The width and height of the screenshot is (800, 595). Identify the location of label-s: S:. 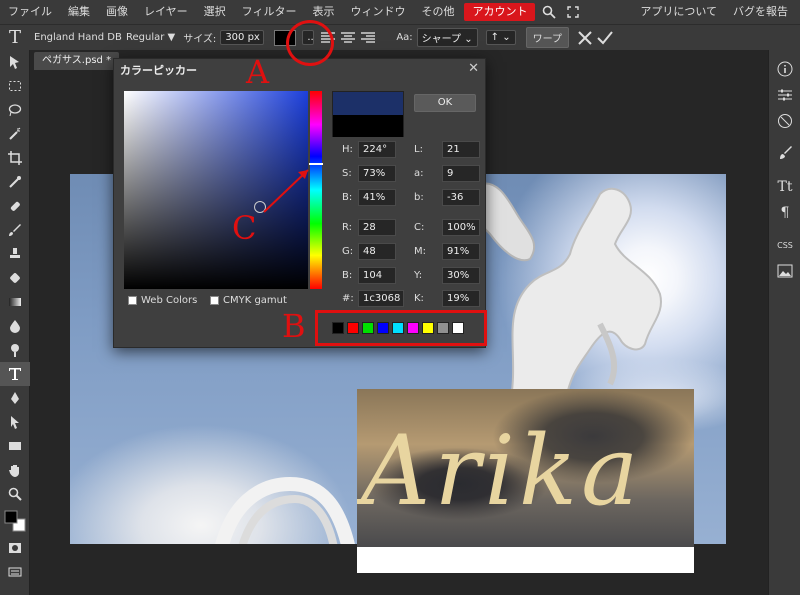
(347, 173).